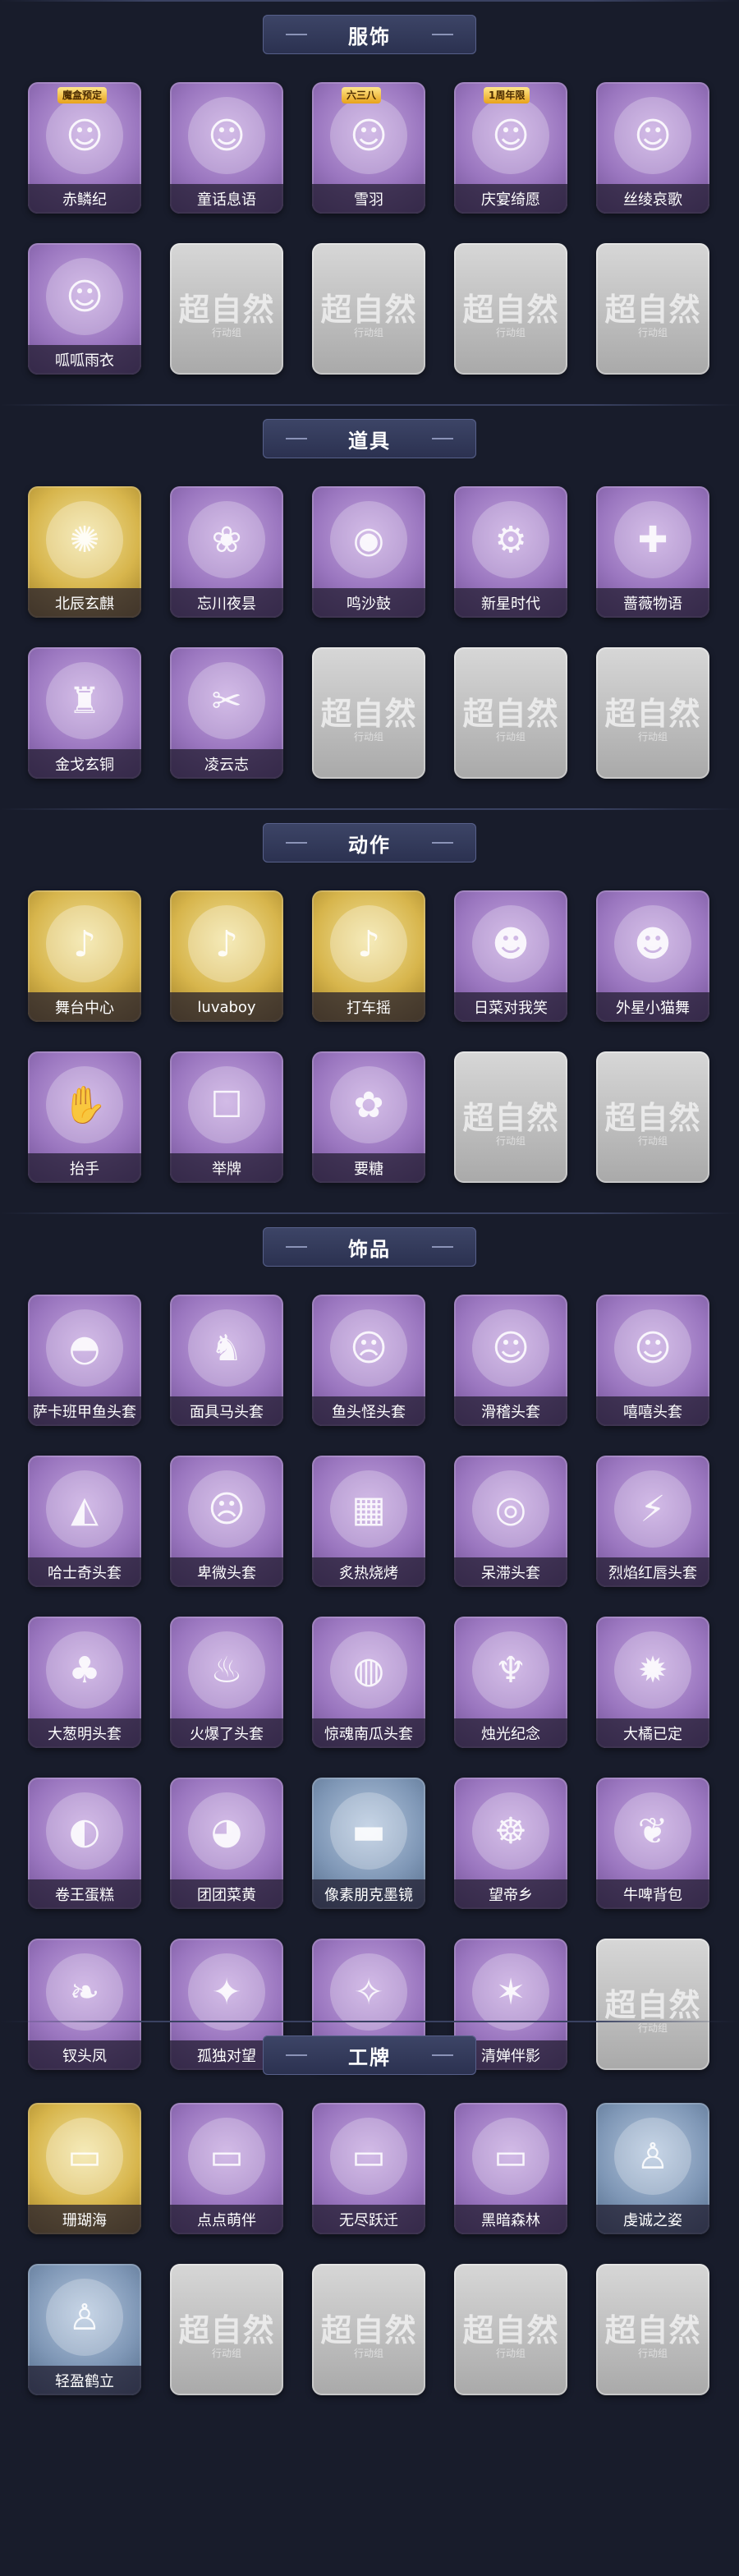 The image size is (739, 2576). I want to click on item-card: ◉ 鸣沙鼓, so click(368, 552).